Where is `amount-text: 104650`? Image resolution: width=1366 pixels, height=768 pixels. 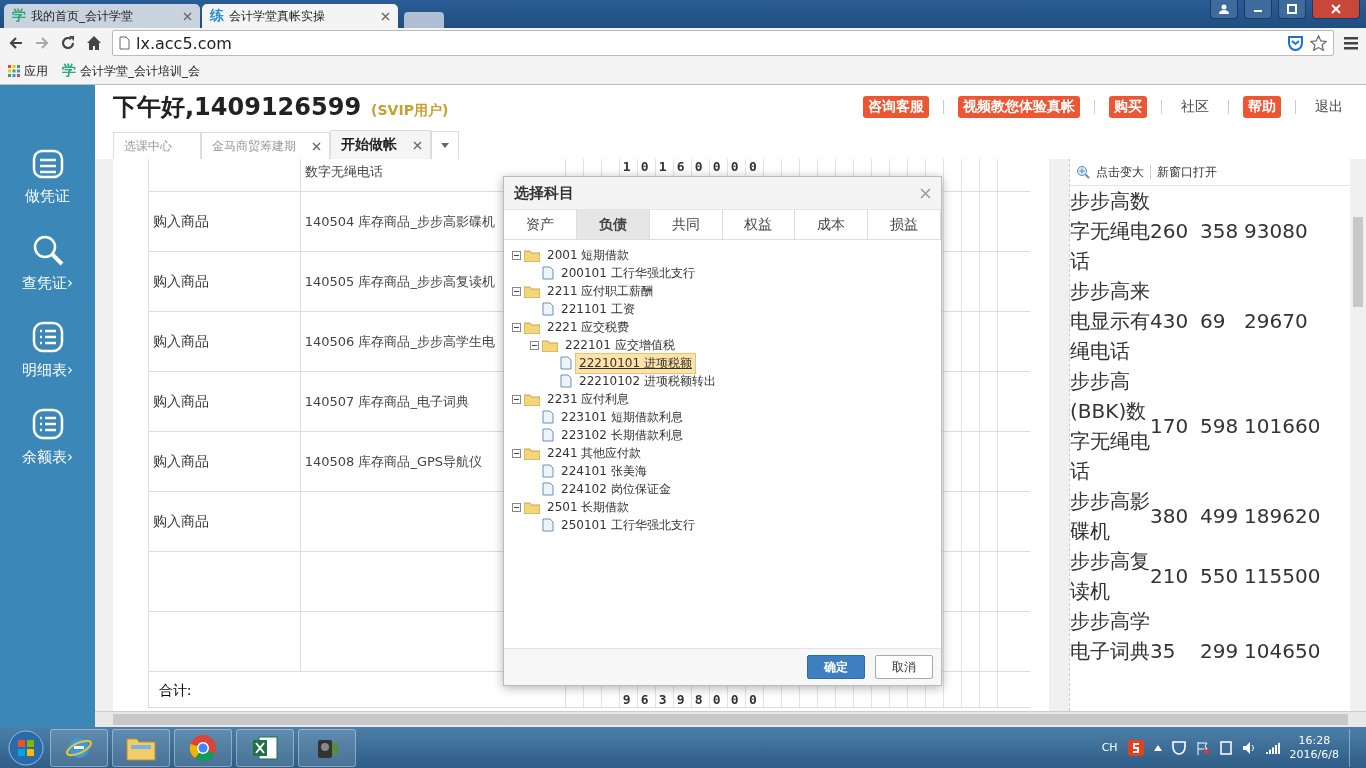 amount-text: 104650 is located at coordinates (1283, 651).